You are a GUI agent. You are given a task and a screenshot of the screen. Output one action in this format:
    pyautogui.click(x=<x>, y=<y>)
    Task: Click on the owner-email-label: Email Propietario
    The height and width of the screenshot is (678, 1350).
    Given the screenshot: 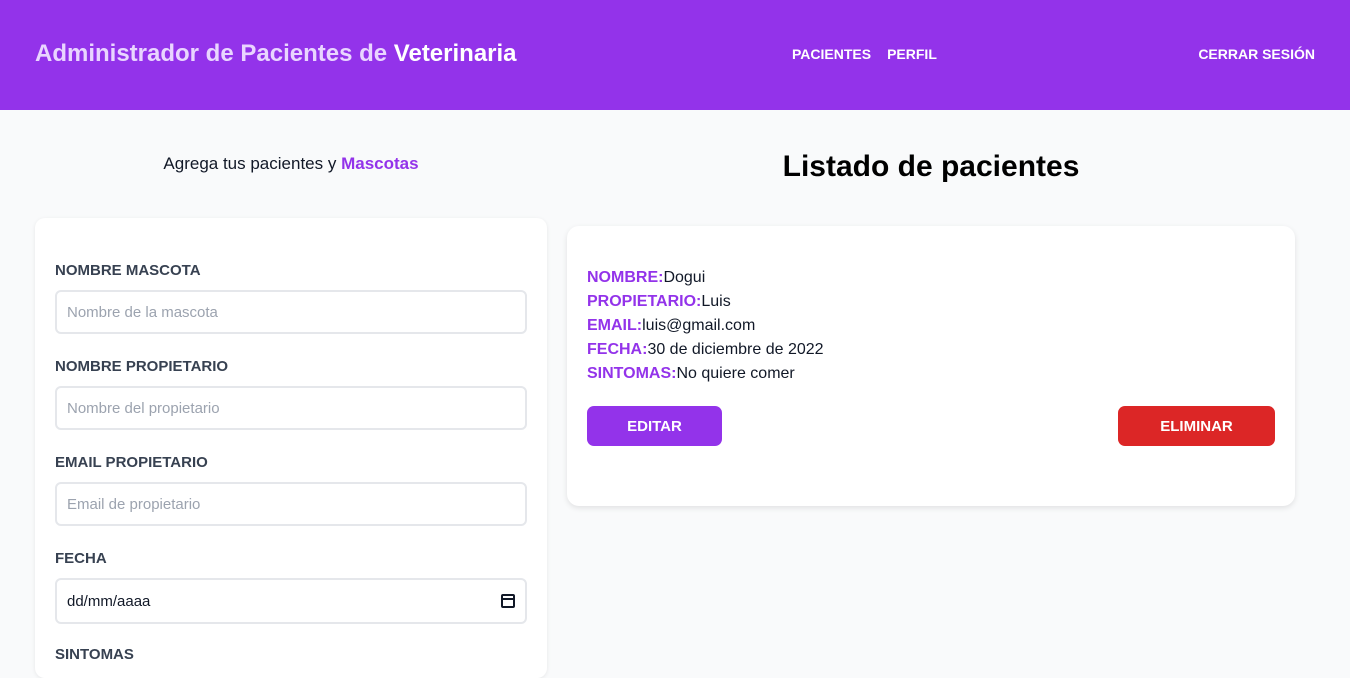 What is the action you would take?
    pyautogui.click(x=131, y=462)
    